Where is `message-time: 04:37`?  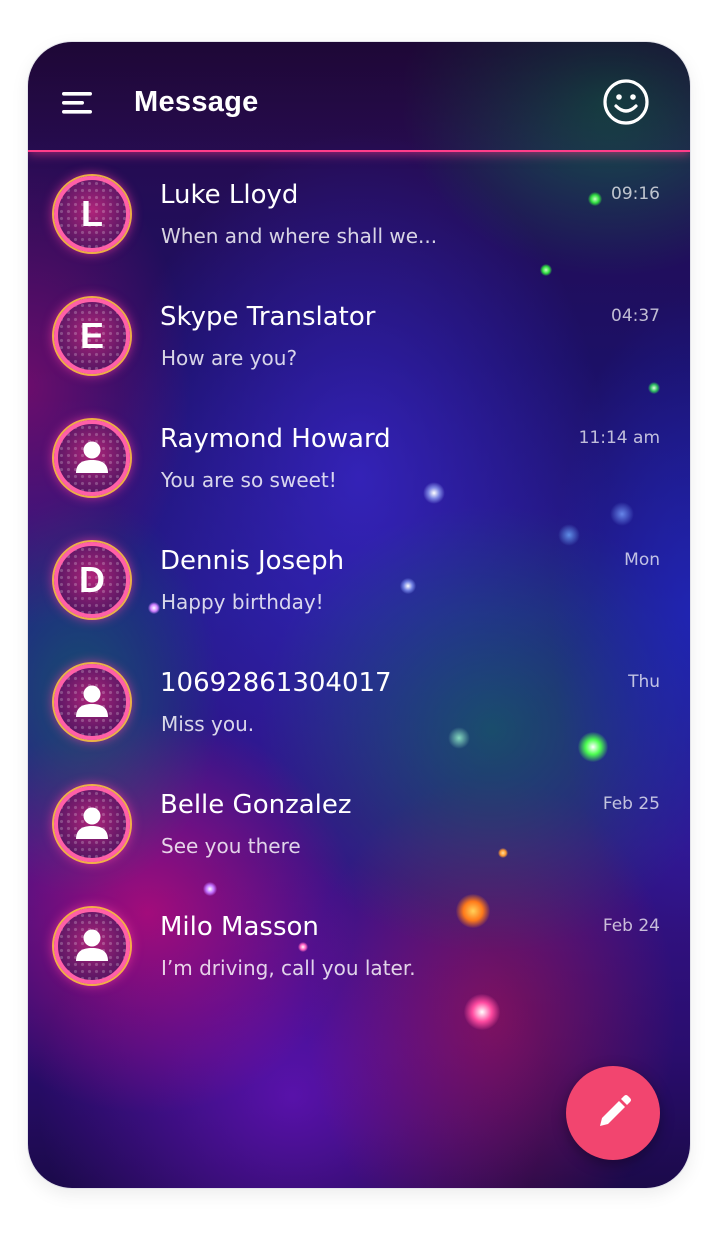 message-time: 04:37 is located at coordinates (635, 316).